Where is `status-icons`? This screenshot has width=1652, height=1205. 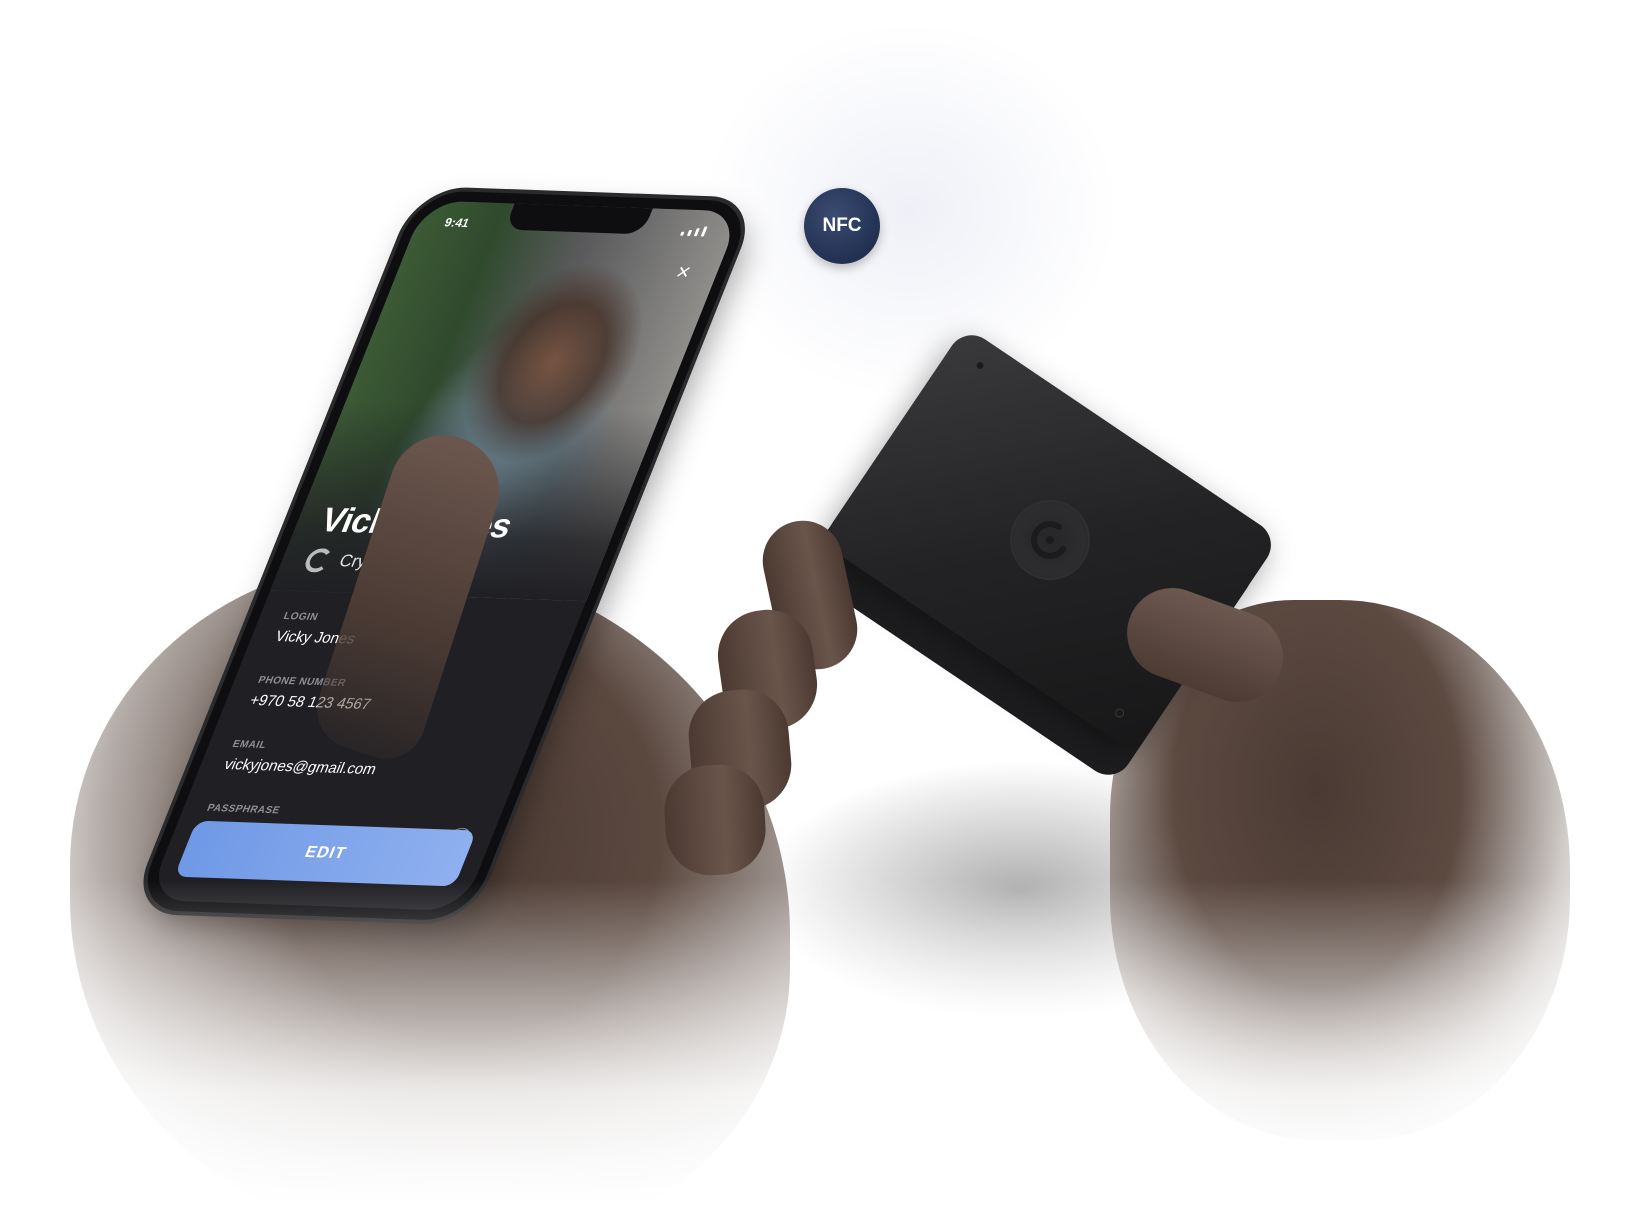 status-icons is located at coordinates (693, 231).